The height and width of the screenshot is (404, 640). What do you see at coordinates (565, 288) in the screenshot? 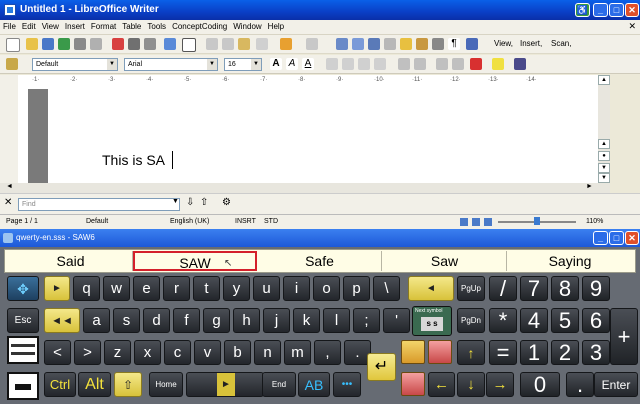
I see `key-8: 8` at bounding box center [565, 288].